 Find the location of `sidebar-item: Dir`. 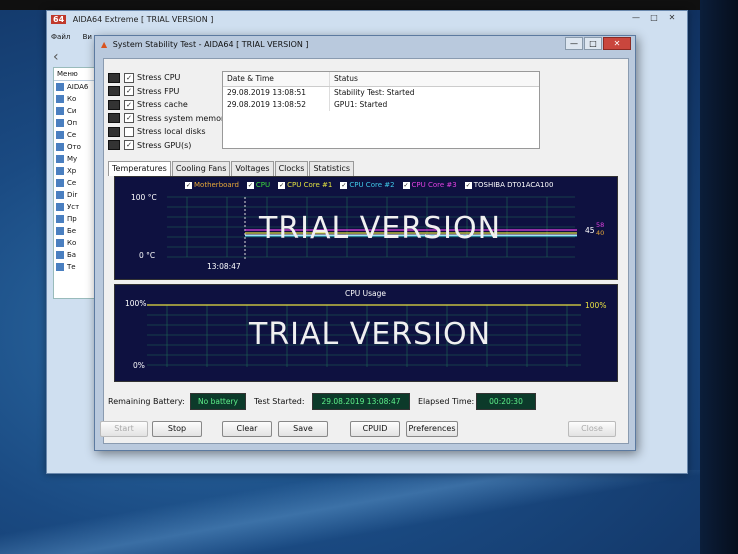

sidebar-item: Dir is located at coordinates (76, 195).